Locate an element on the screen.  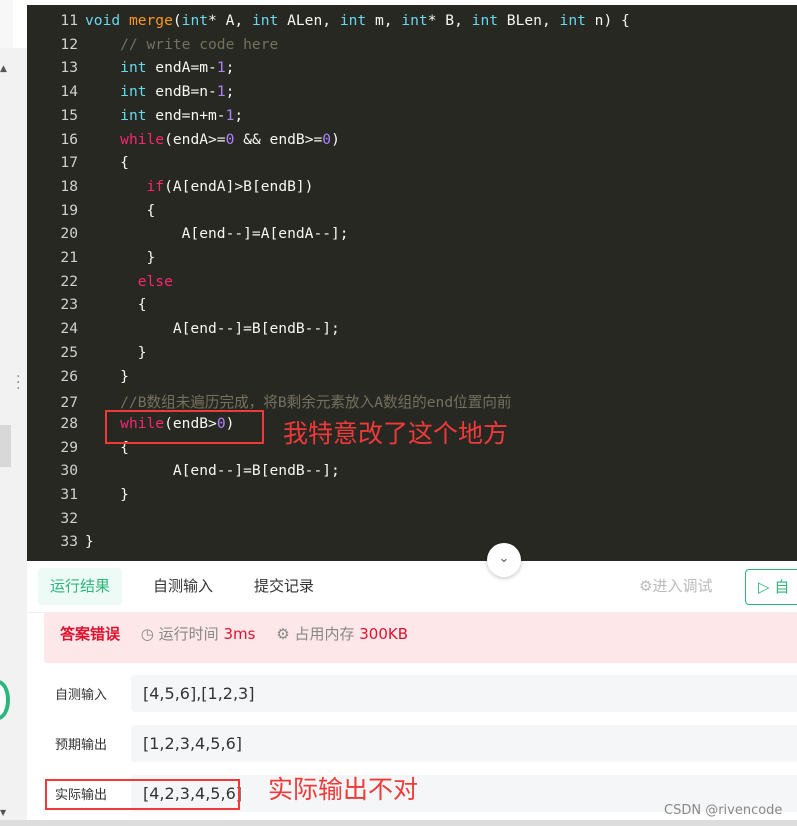
collapse-chevron-icon: ⌄ is located at coordinates (504, 560).